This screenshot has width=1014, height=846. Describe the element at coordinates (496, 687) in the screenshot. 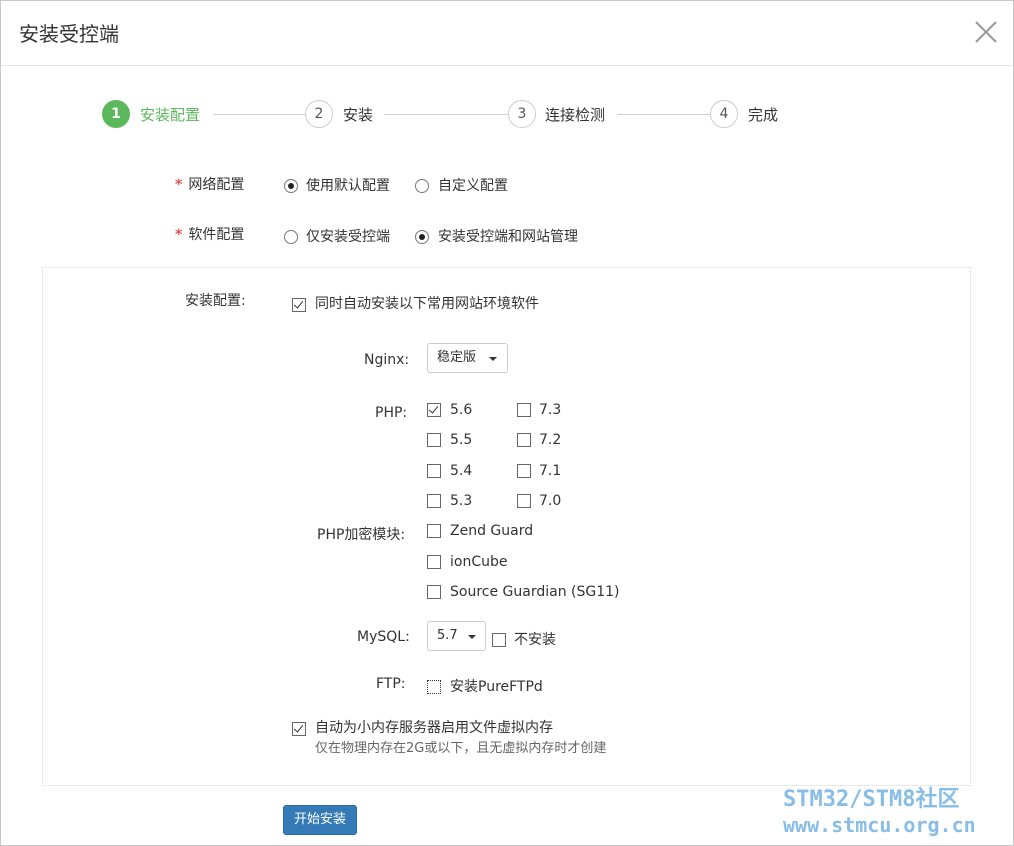

I see `pureftpd-label: 安装PureFTPd` at that location.